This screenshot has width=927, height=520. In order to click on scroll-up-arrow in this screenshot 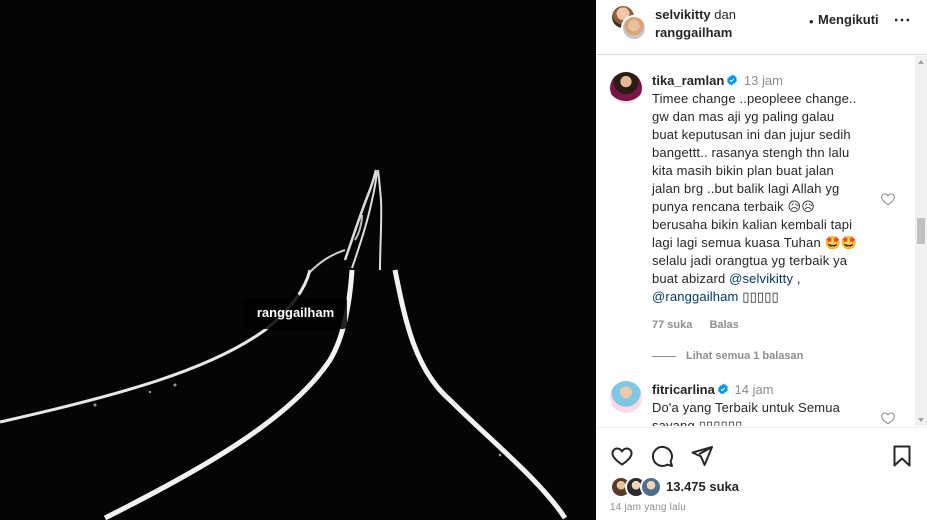, I will do `click(921, 62)`.